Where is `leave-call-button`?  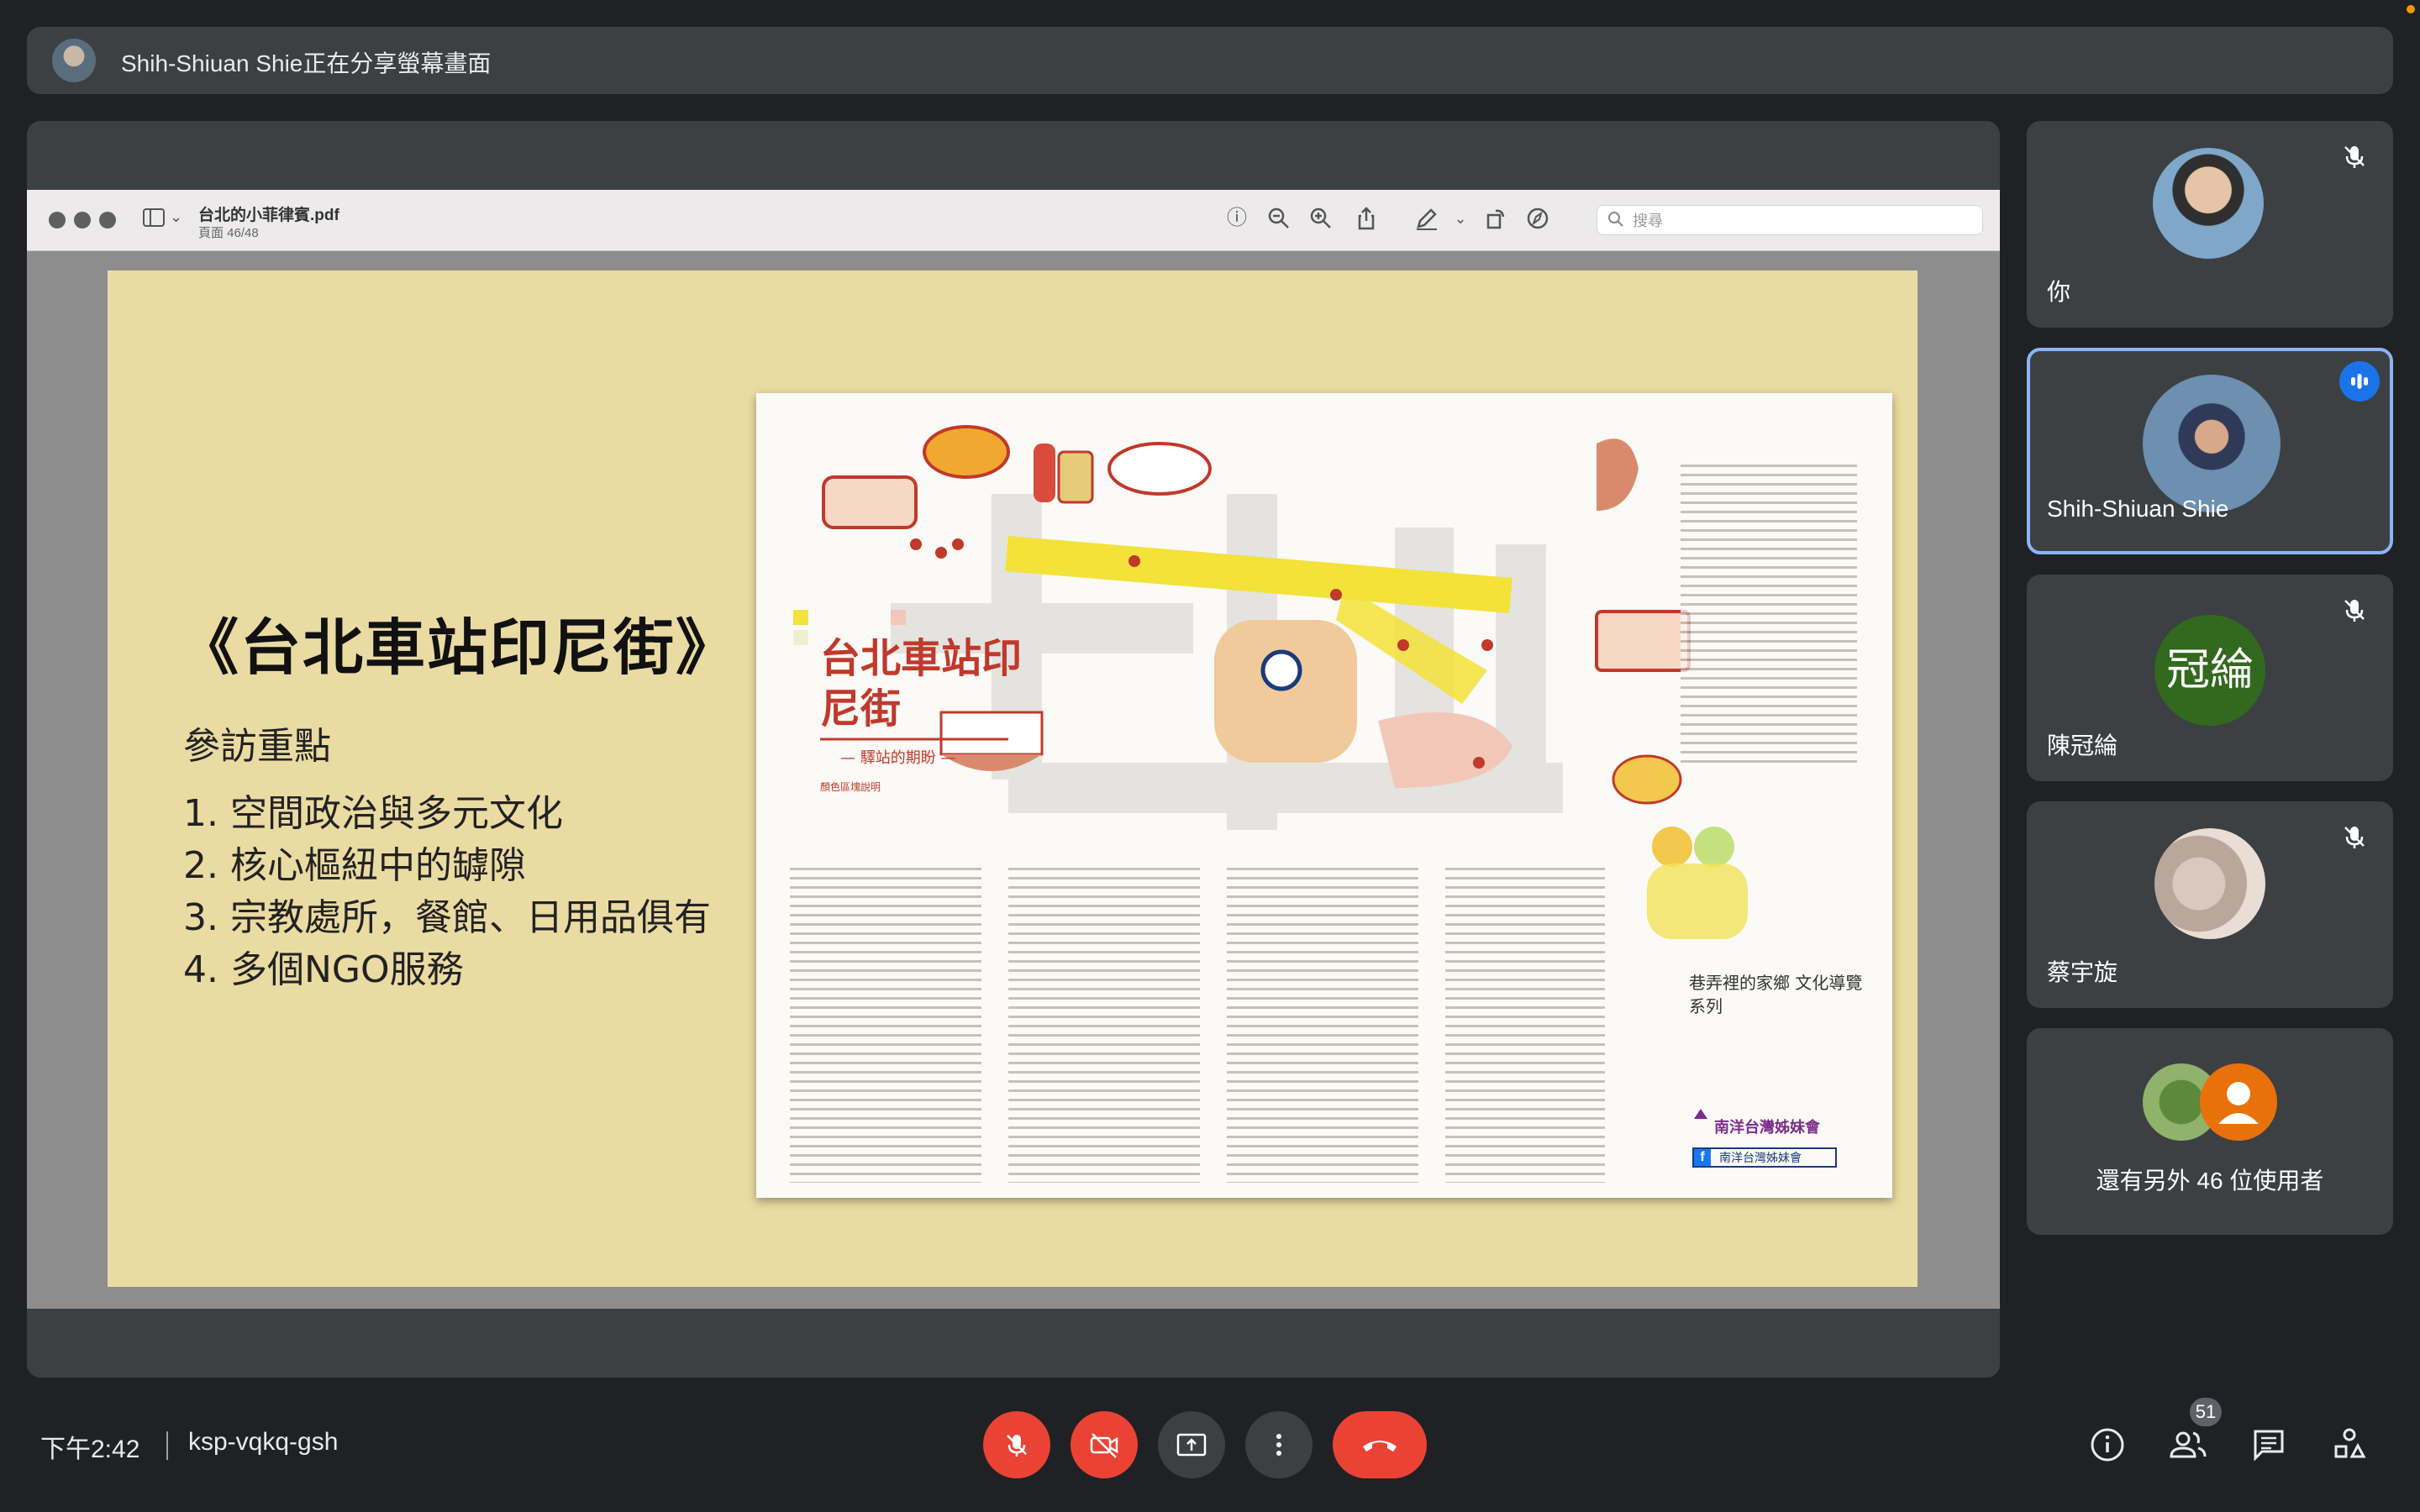
leave-call-button is located at coordinates (1380, 1444).